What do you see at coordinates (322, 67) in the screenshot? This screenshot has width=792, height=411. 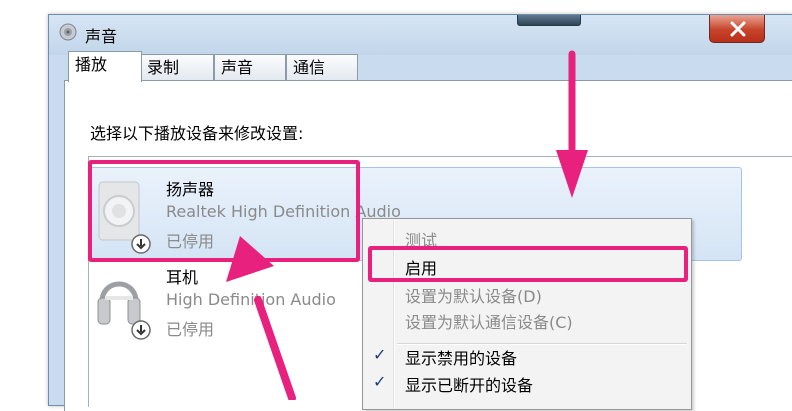 I see `tab-communications: 通信` at bounding box center [322, 67].